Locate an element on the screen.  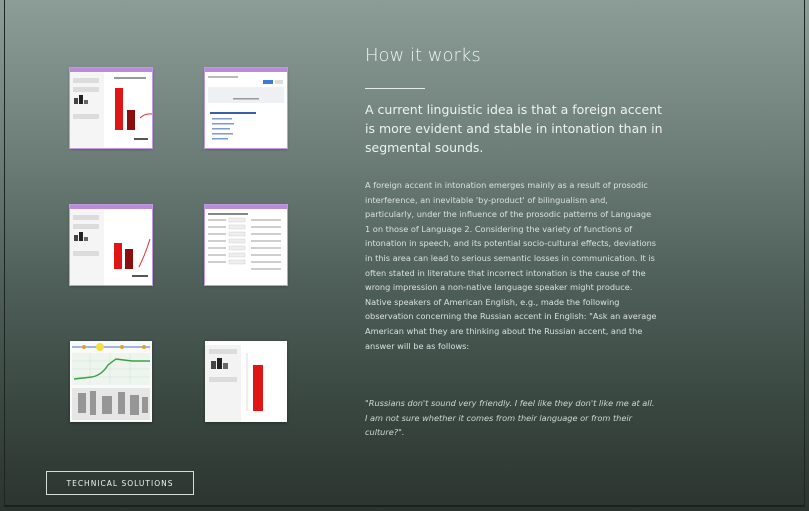
technical-solutions-button: TECHNICAL SOLUTIONS is located at coordinates (120, 483).